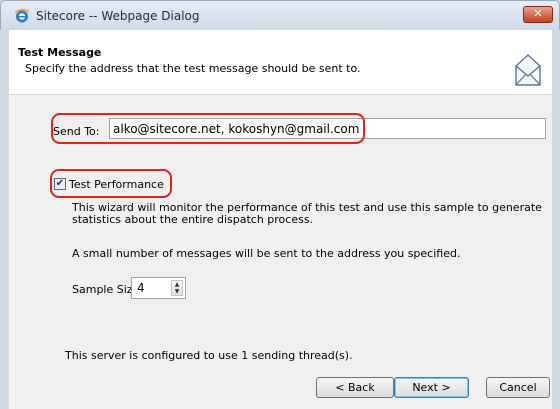 This screenshot has width=560, height=409. I want to click on sample-size-stepper: 4 ▲ ▼, so click(158, 288).